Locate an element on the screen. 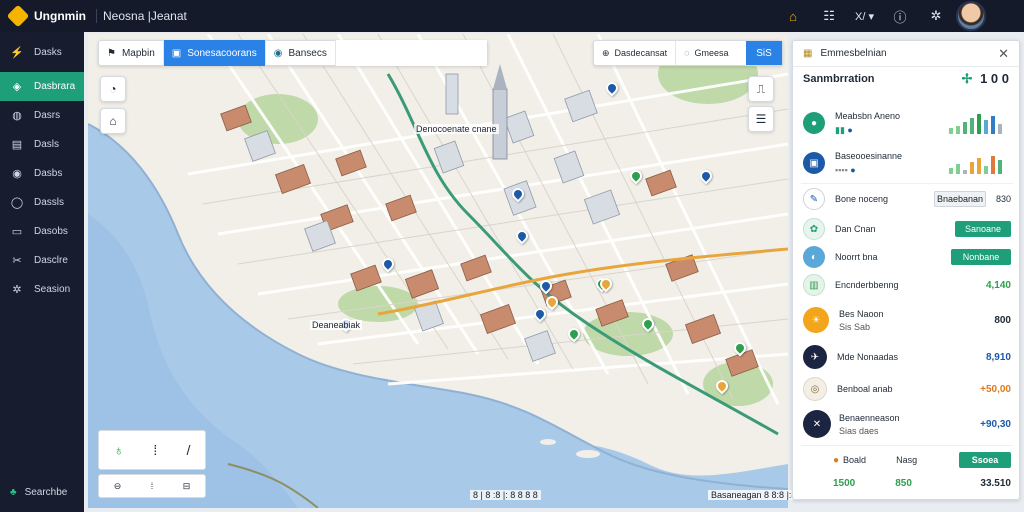  panel-footer-row: ● Boald Nasg Ssoea is located at coordinates (907, 460).